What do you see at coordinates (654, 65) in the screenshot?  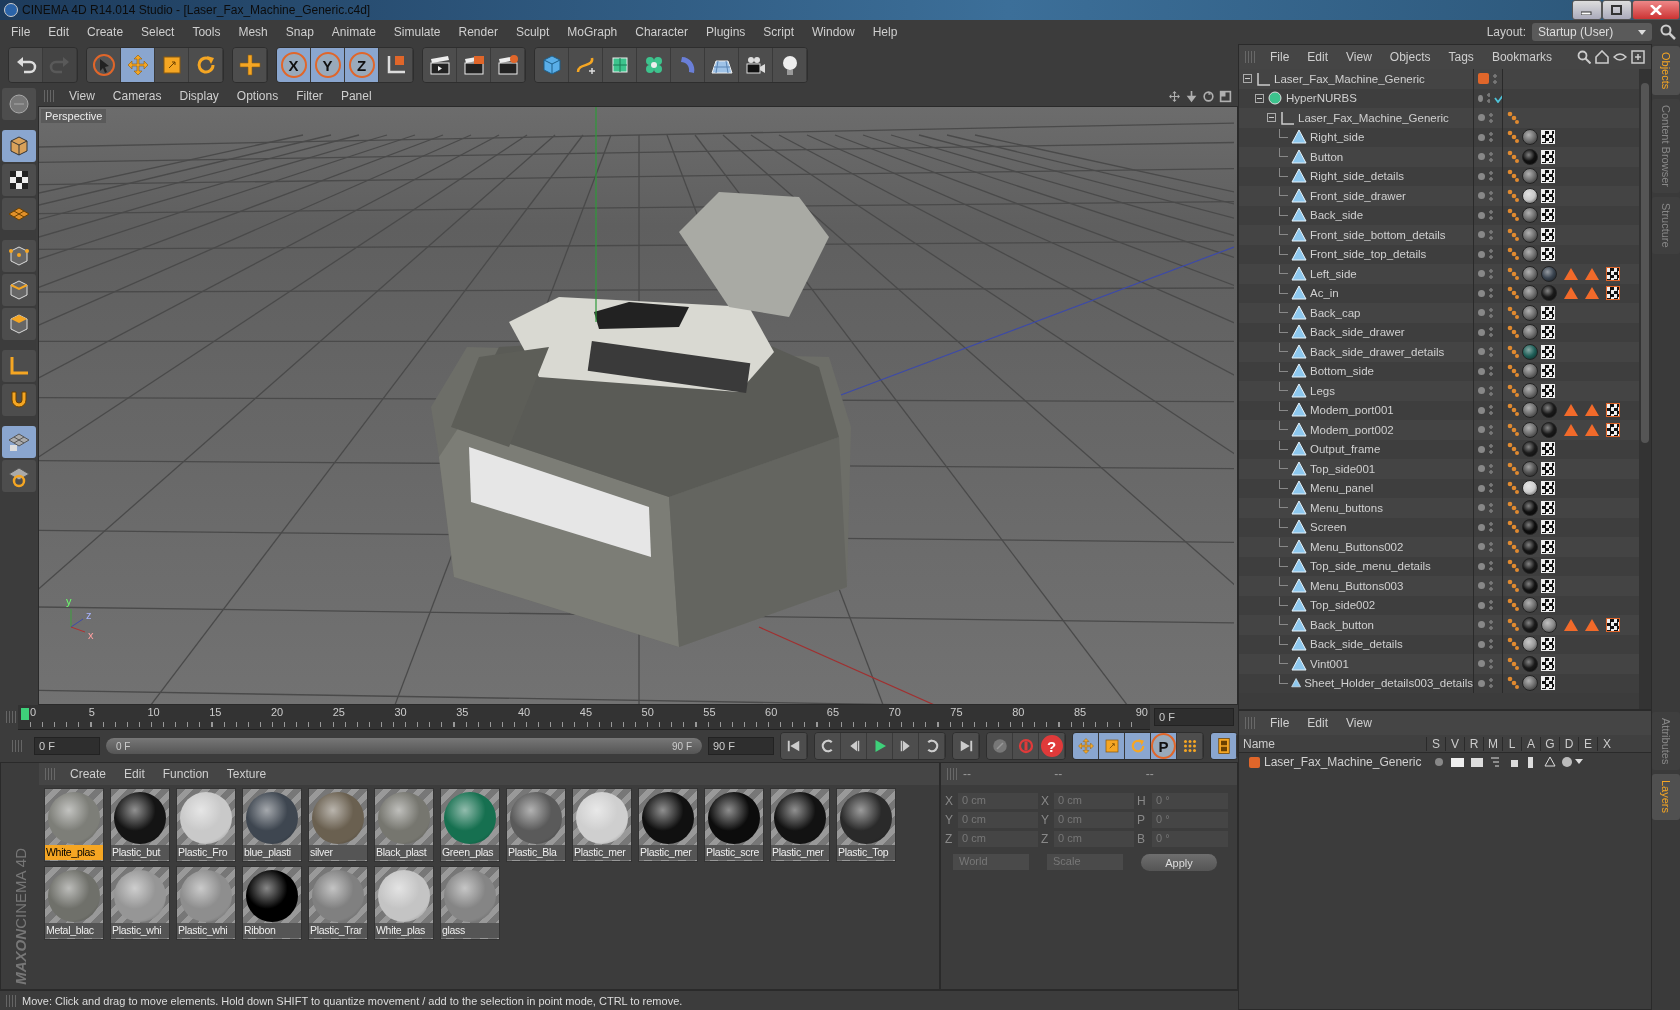 I see `cloner-button` at bounding box center [654, 65].